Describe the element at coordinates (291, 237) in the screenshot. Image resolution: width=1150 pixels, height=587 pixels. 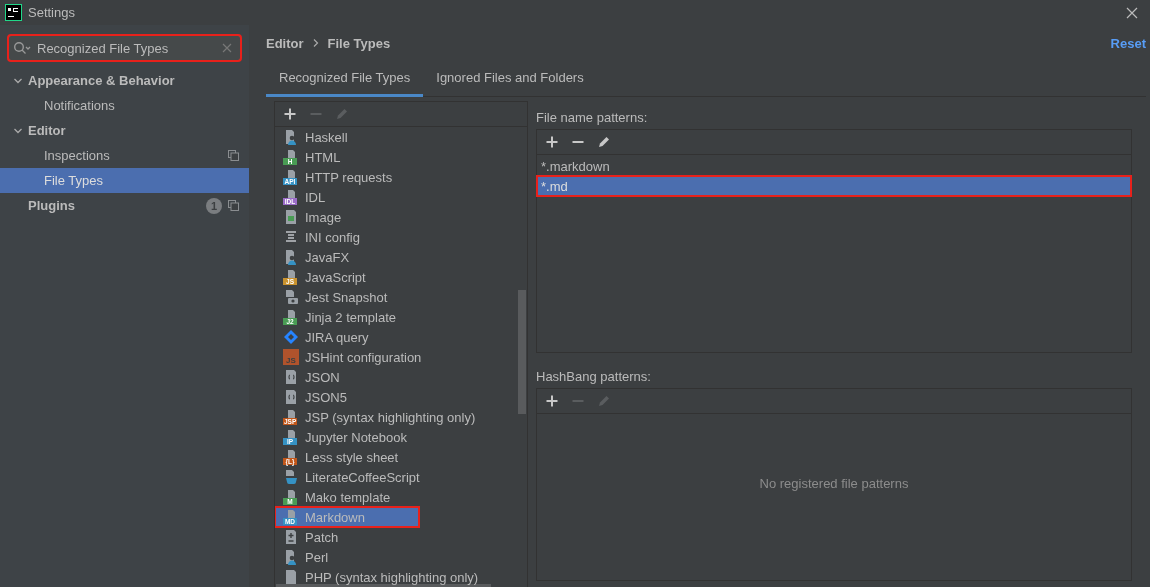
I see `lines-icon` at that location.